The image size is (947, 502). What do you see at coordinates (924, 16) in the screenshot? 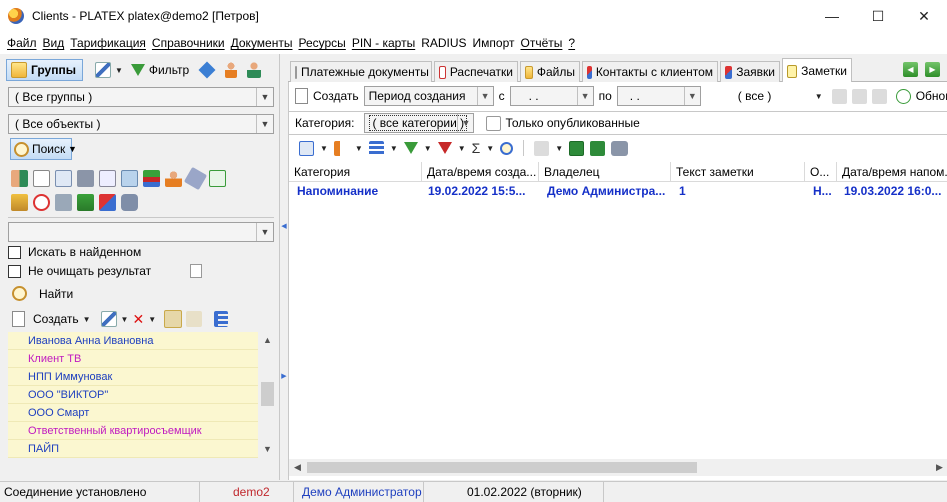
I see `close-button: ✕` at bounding box center [924, 16].